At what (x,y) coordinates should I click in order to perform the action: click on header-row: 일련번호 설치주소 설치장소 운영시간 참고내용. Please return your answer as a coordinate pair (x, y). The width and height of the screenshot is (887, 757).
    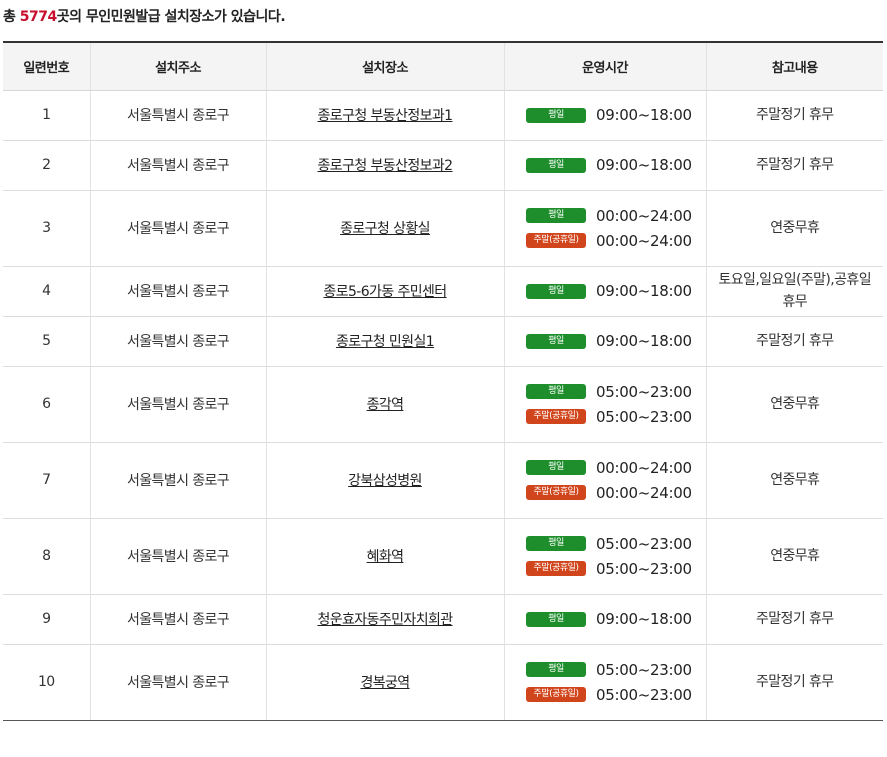
    Looking at the image, I should click on (443, 66).